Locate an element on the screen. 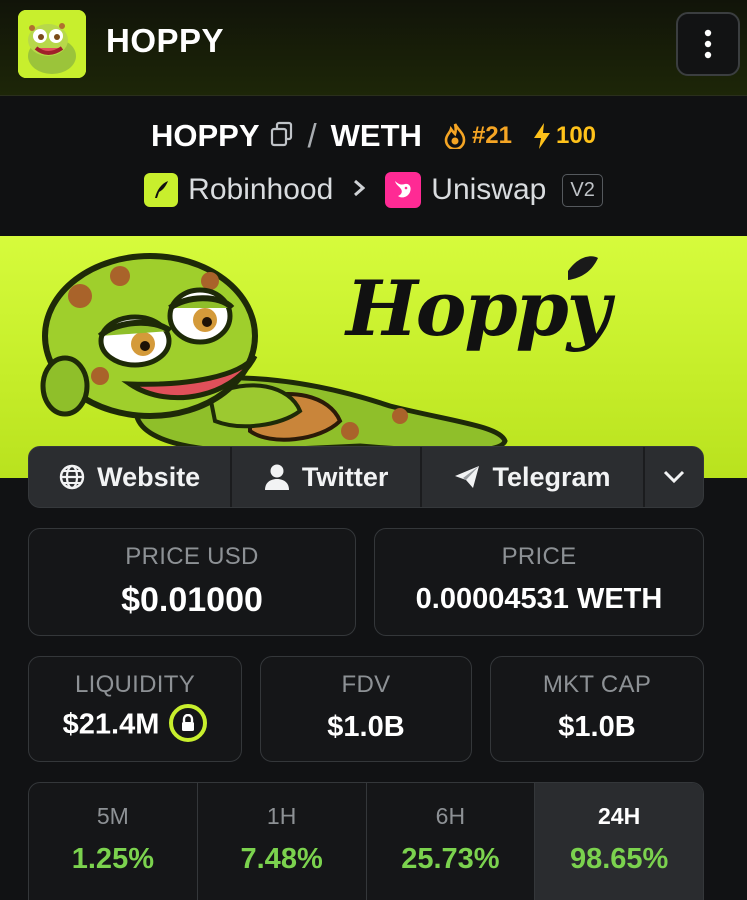 The image size is (747, 900). chain-name: Robinhood is located at coordinates (260, 190).